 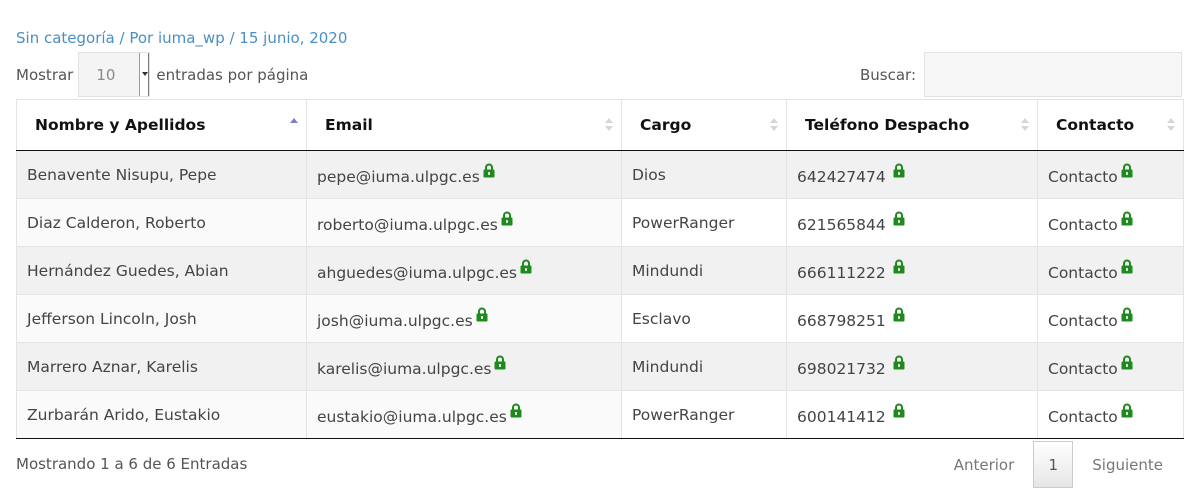 I want to click on cell-phone-text: 600141412, so click(x=841, y=417).